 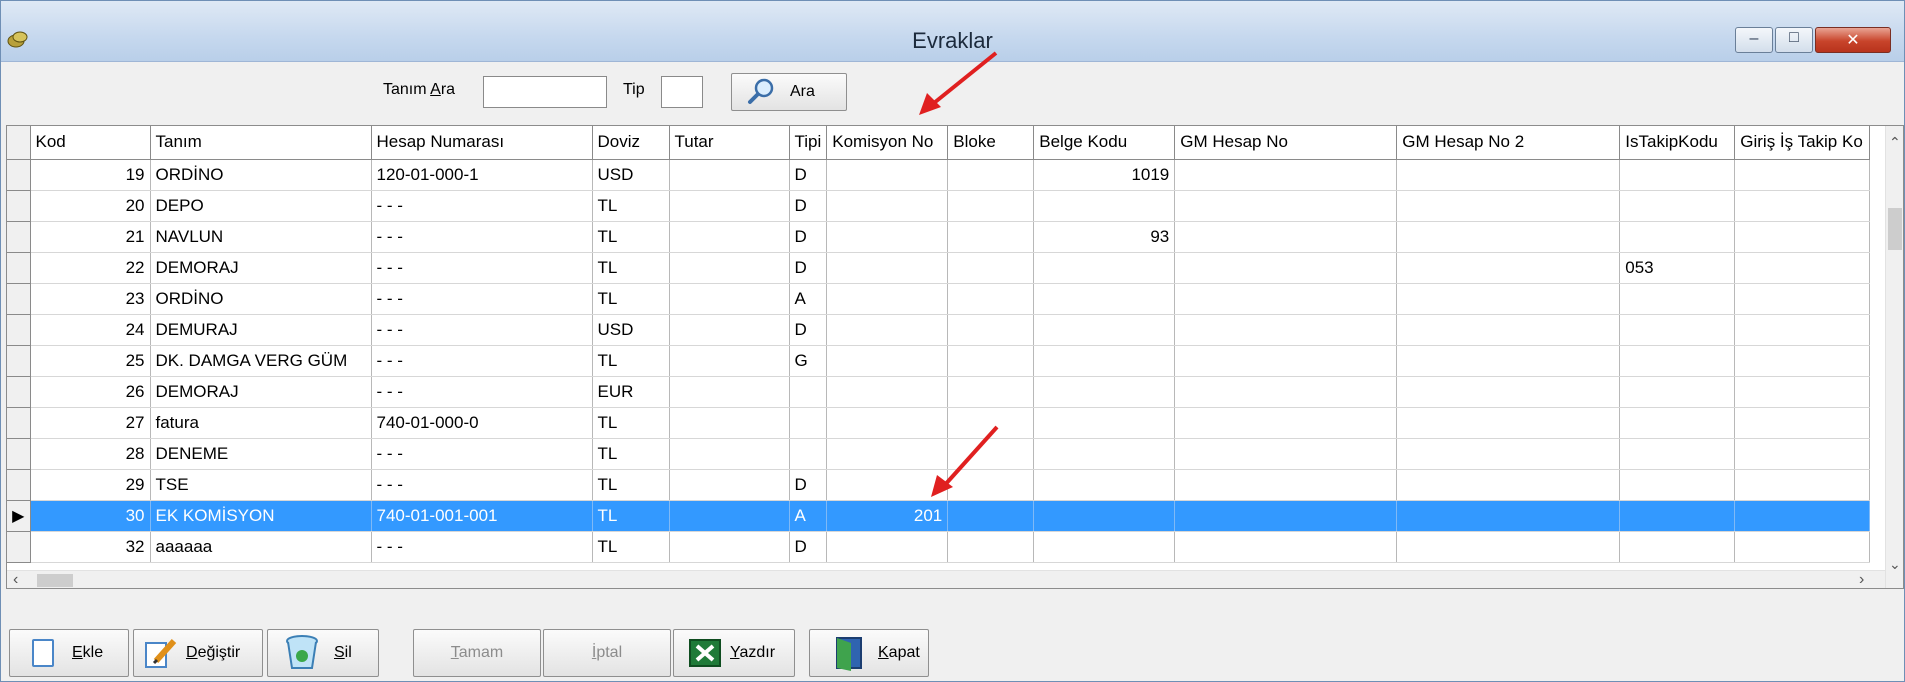 I want to click on cell-kod: 23, so click(x=90, y=299).